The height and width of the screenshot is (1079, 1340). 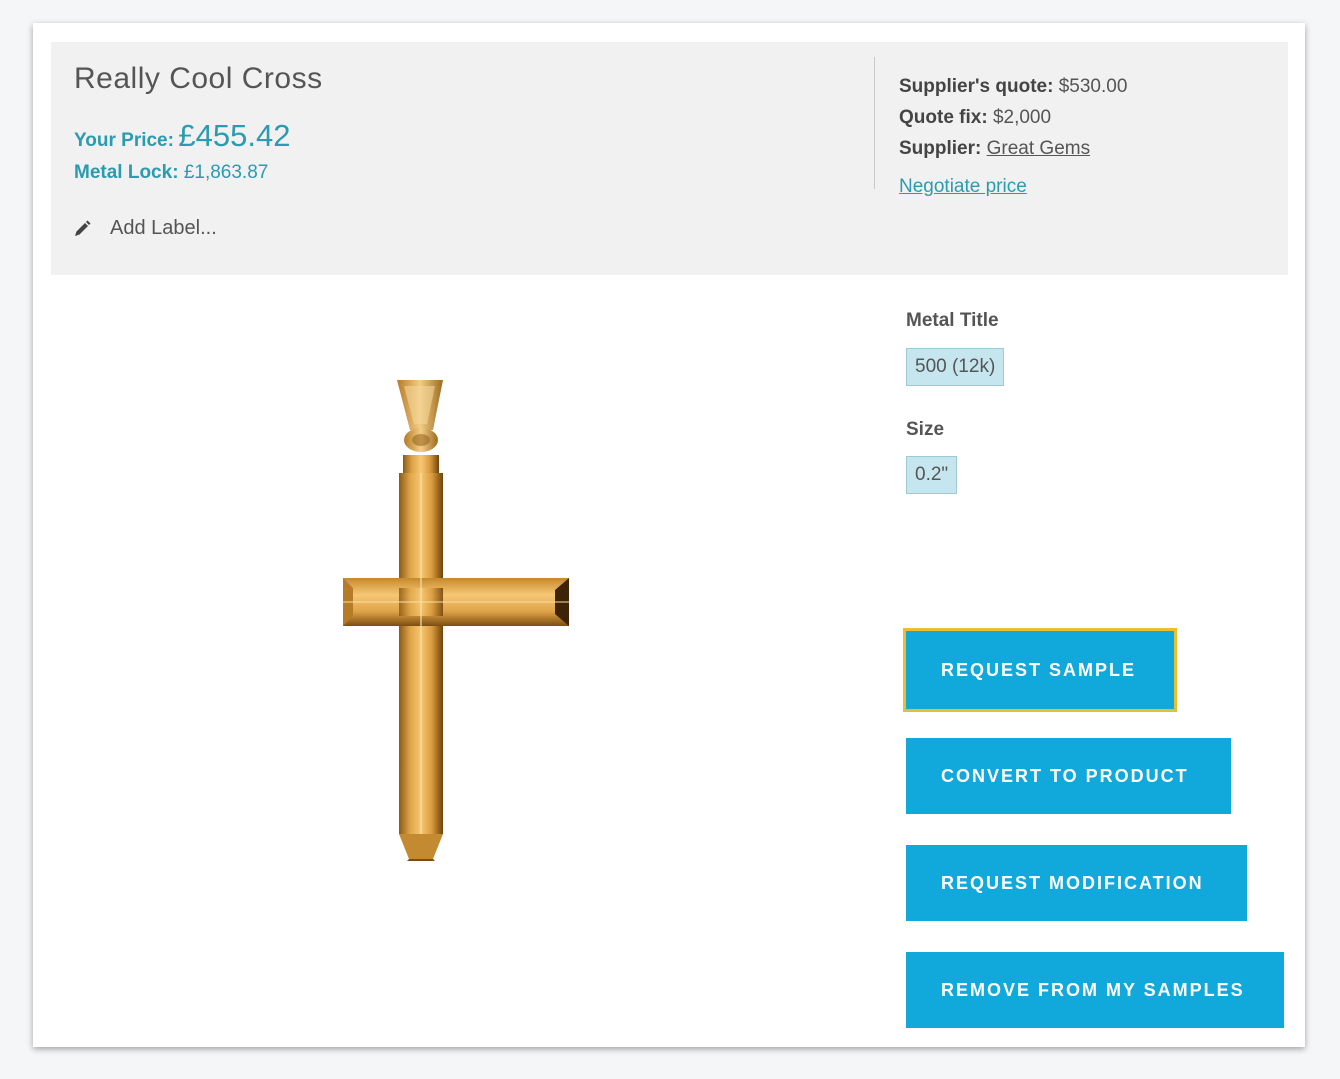 I want to click on supplier-quote-value: $530.00, so click(x=1093, y=86).